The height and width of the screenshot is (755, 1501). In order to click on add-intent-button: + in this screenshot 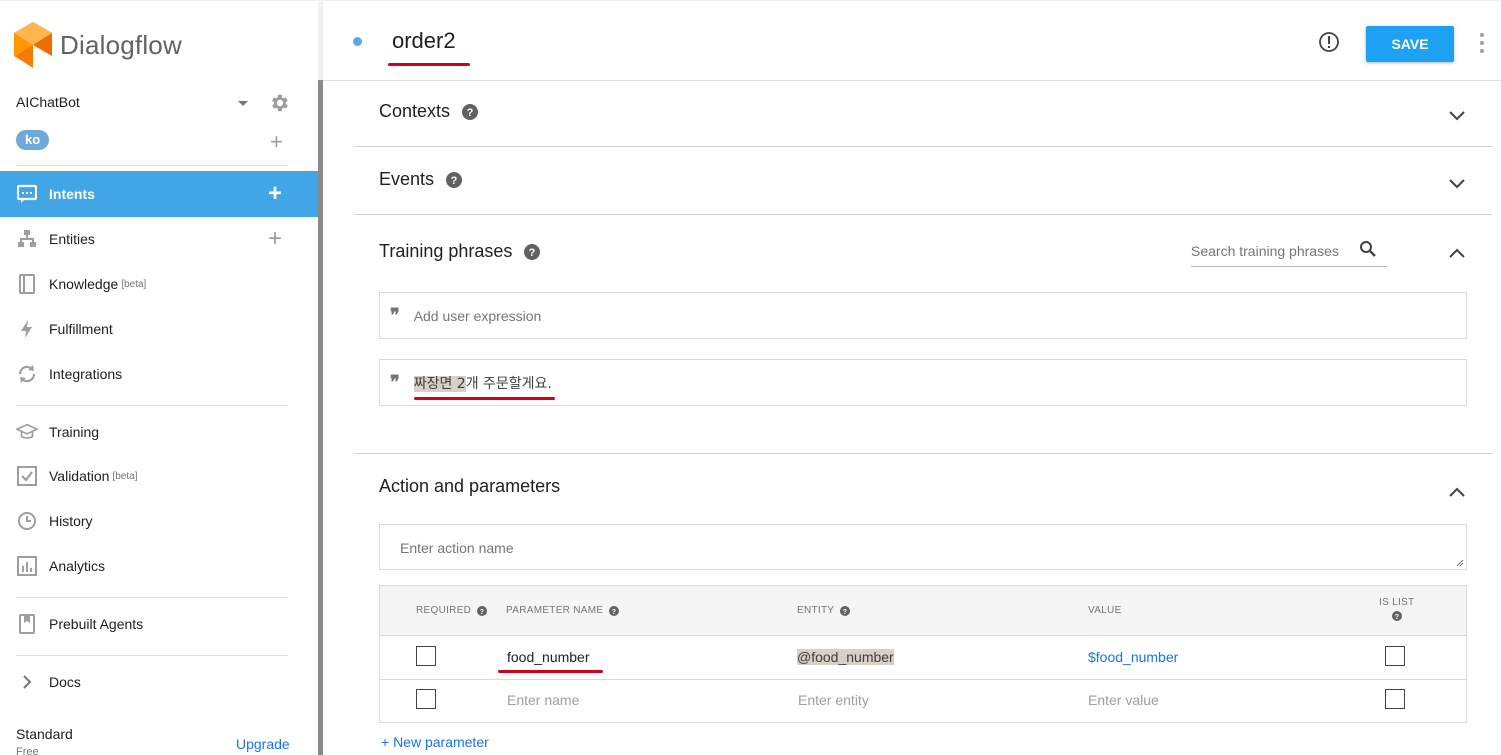, I will do `click(275, 194)`.